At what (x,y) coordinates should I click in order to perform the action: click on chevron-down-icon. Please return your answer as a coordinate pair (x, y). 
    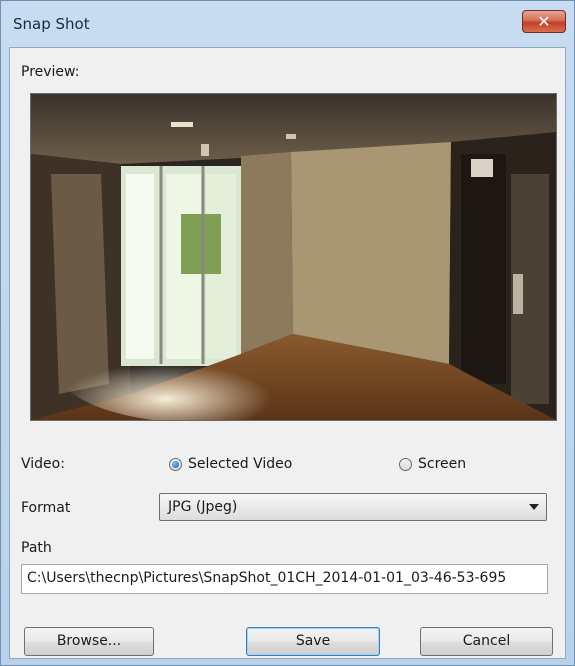
    Looking at the image, I should click on (534, 507).